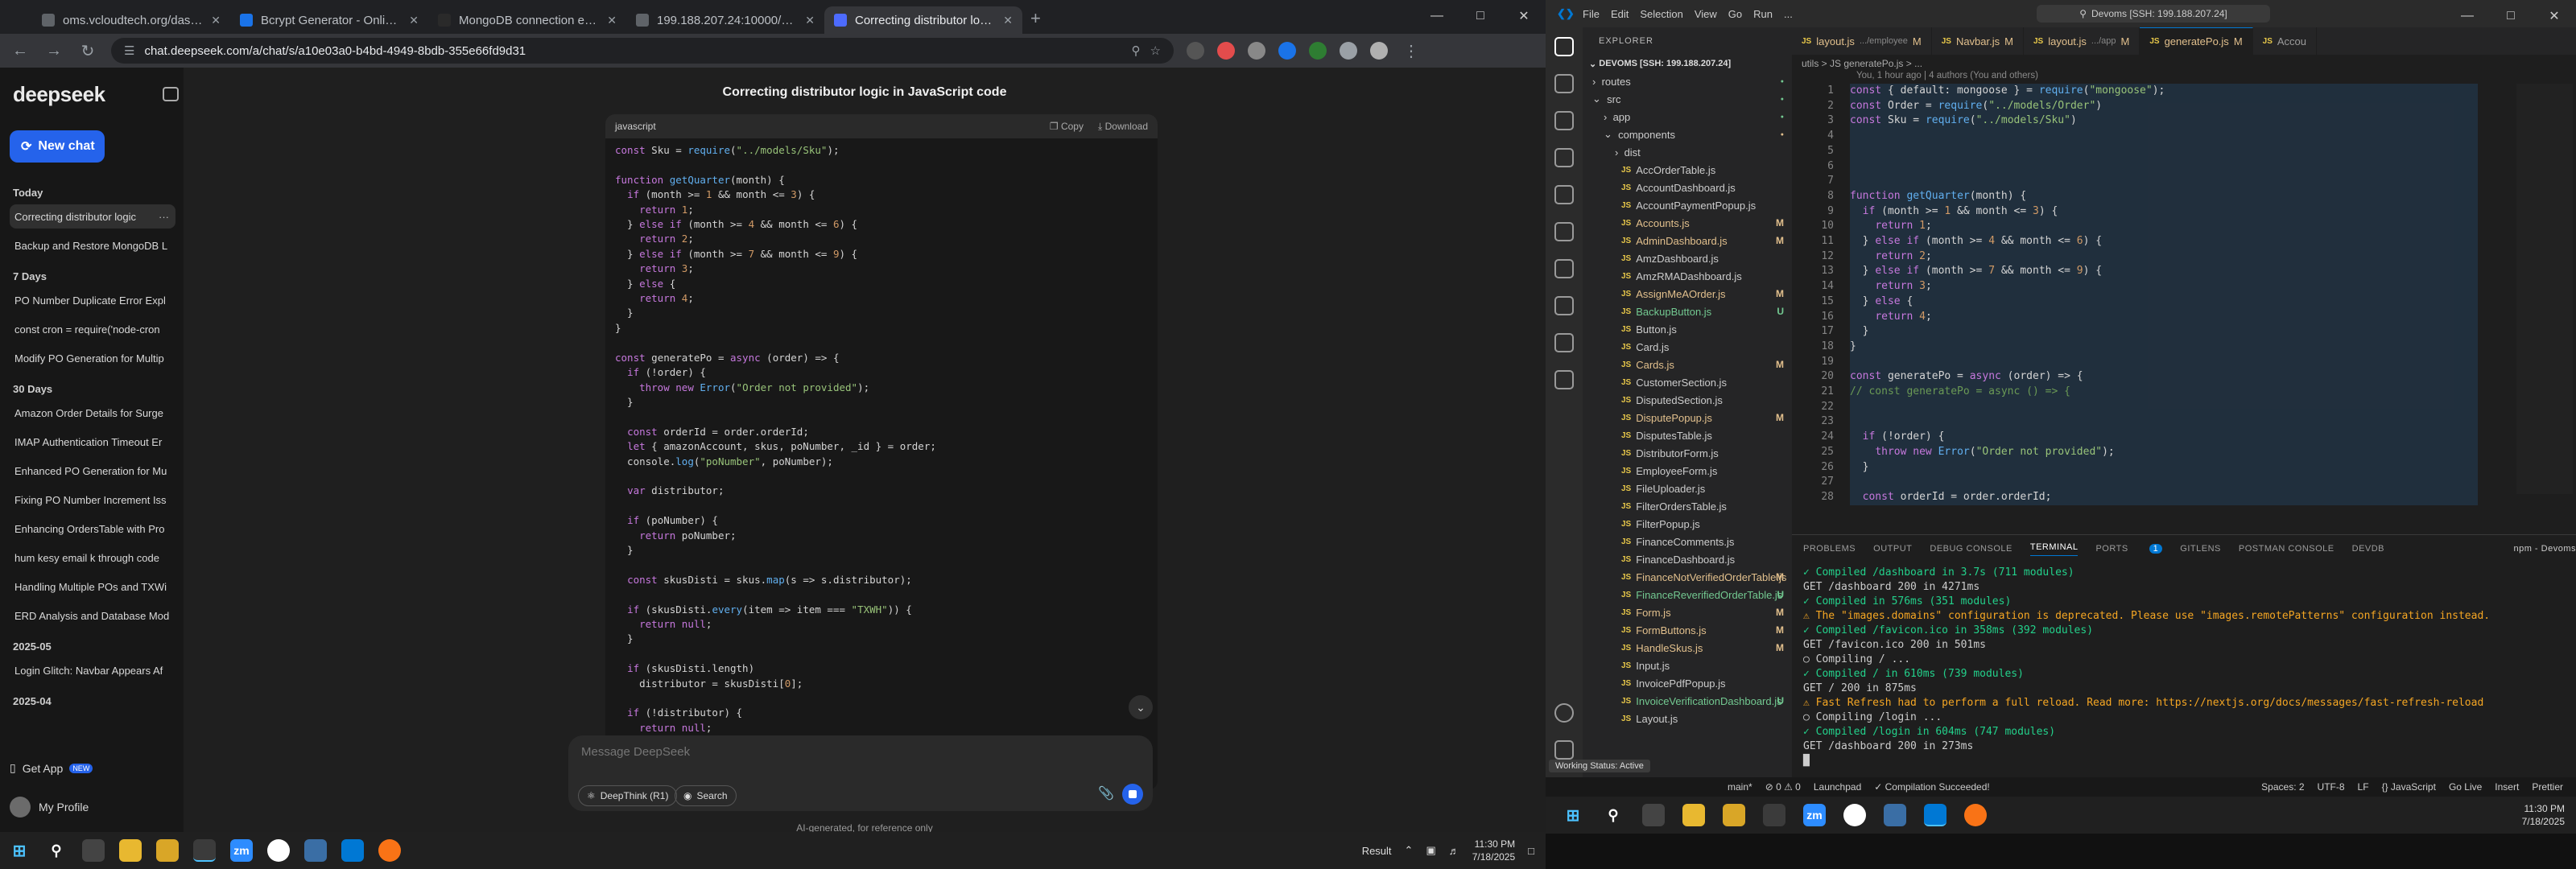 The image size is (2576, 869). I want to click on panel-tab: POSTMAN CONSOLE, so click(2286, 549).